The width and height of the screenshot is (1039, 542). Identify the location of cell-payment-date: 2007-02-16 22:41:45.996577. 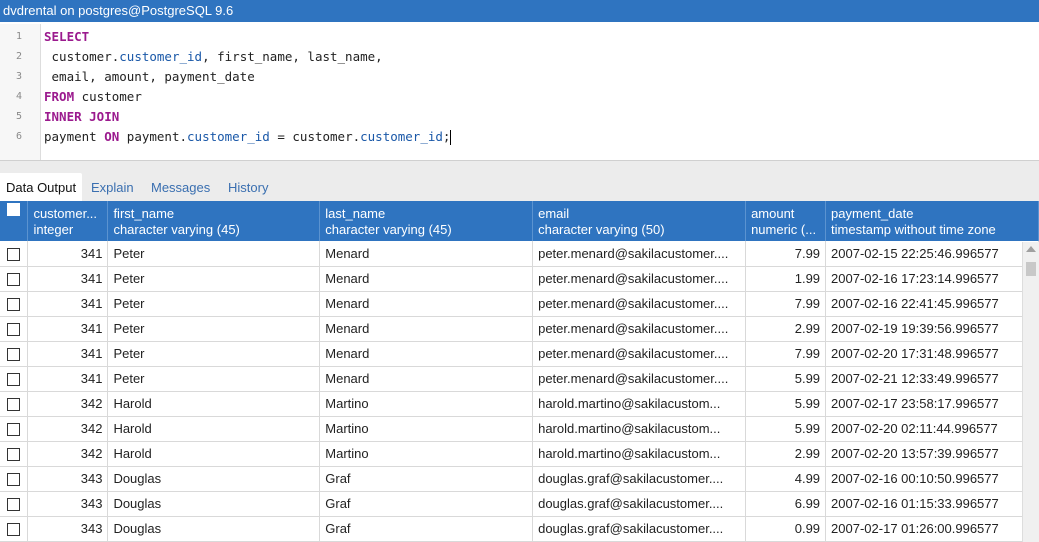
(932, 304).